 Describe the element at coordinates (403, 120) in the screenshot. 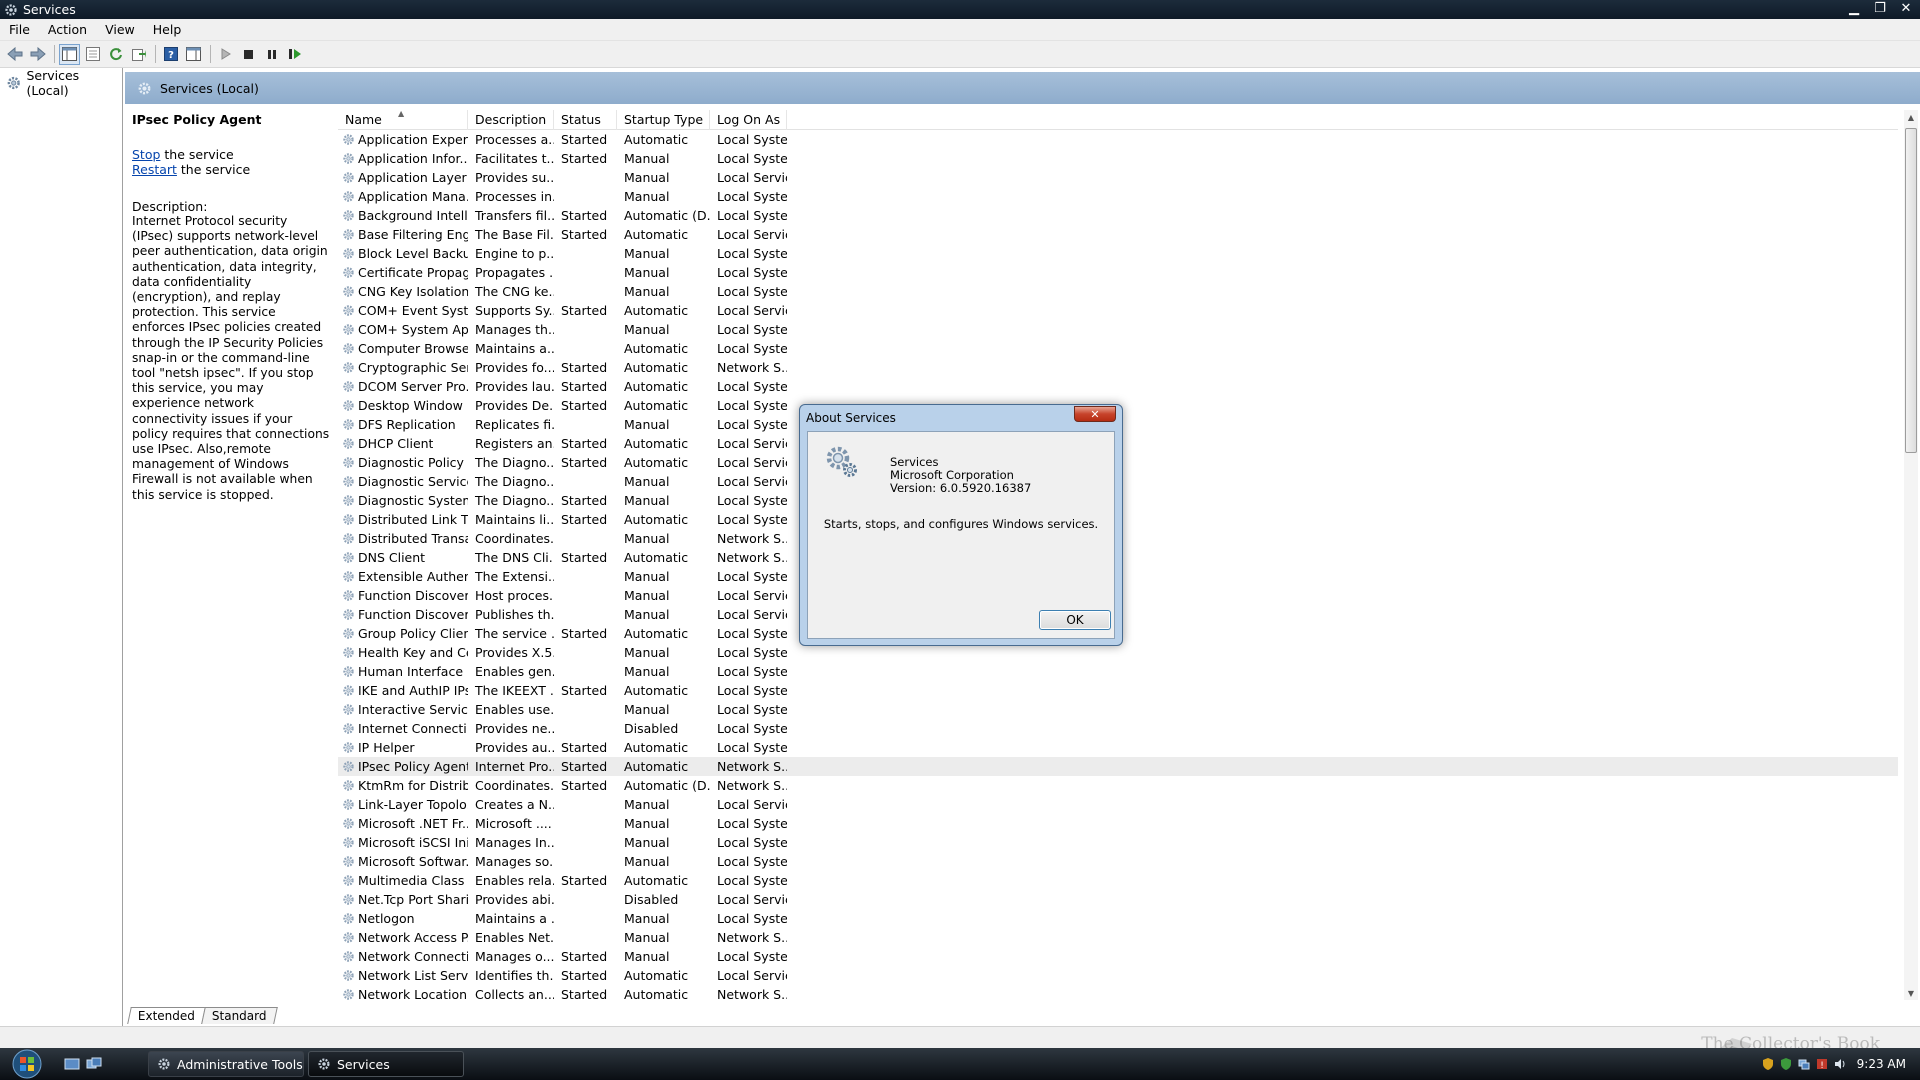

I see `column-header-name: ▲ Name` at that location.